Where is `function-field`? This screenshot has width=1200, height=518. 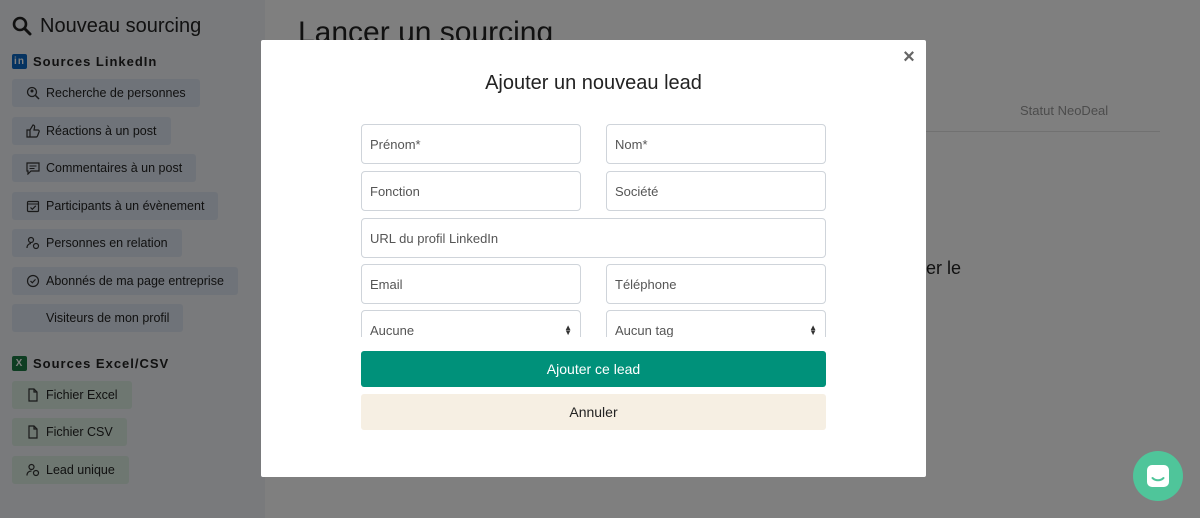 function-field is located at coordinates (471, 191).